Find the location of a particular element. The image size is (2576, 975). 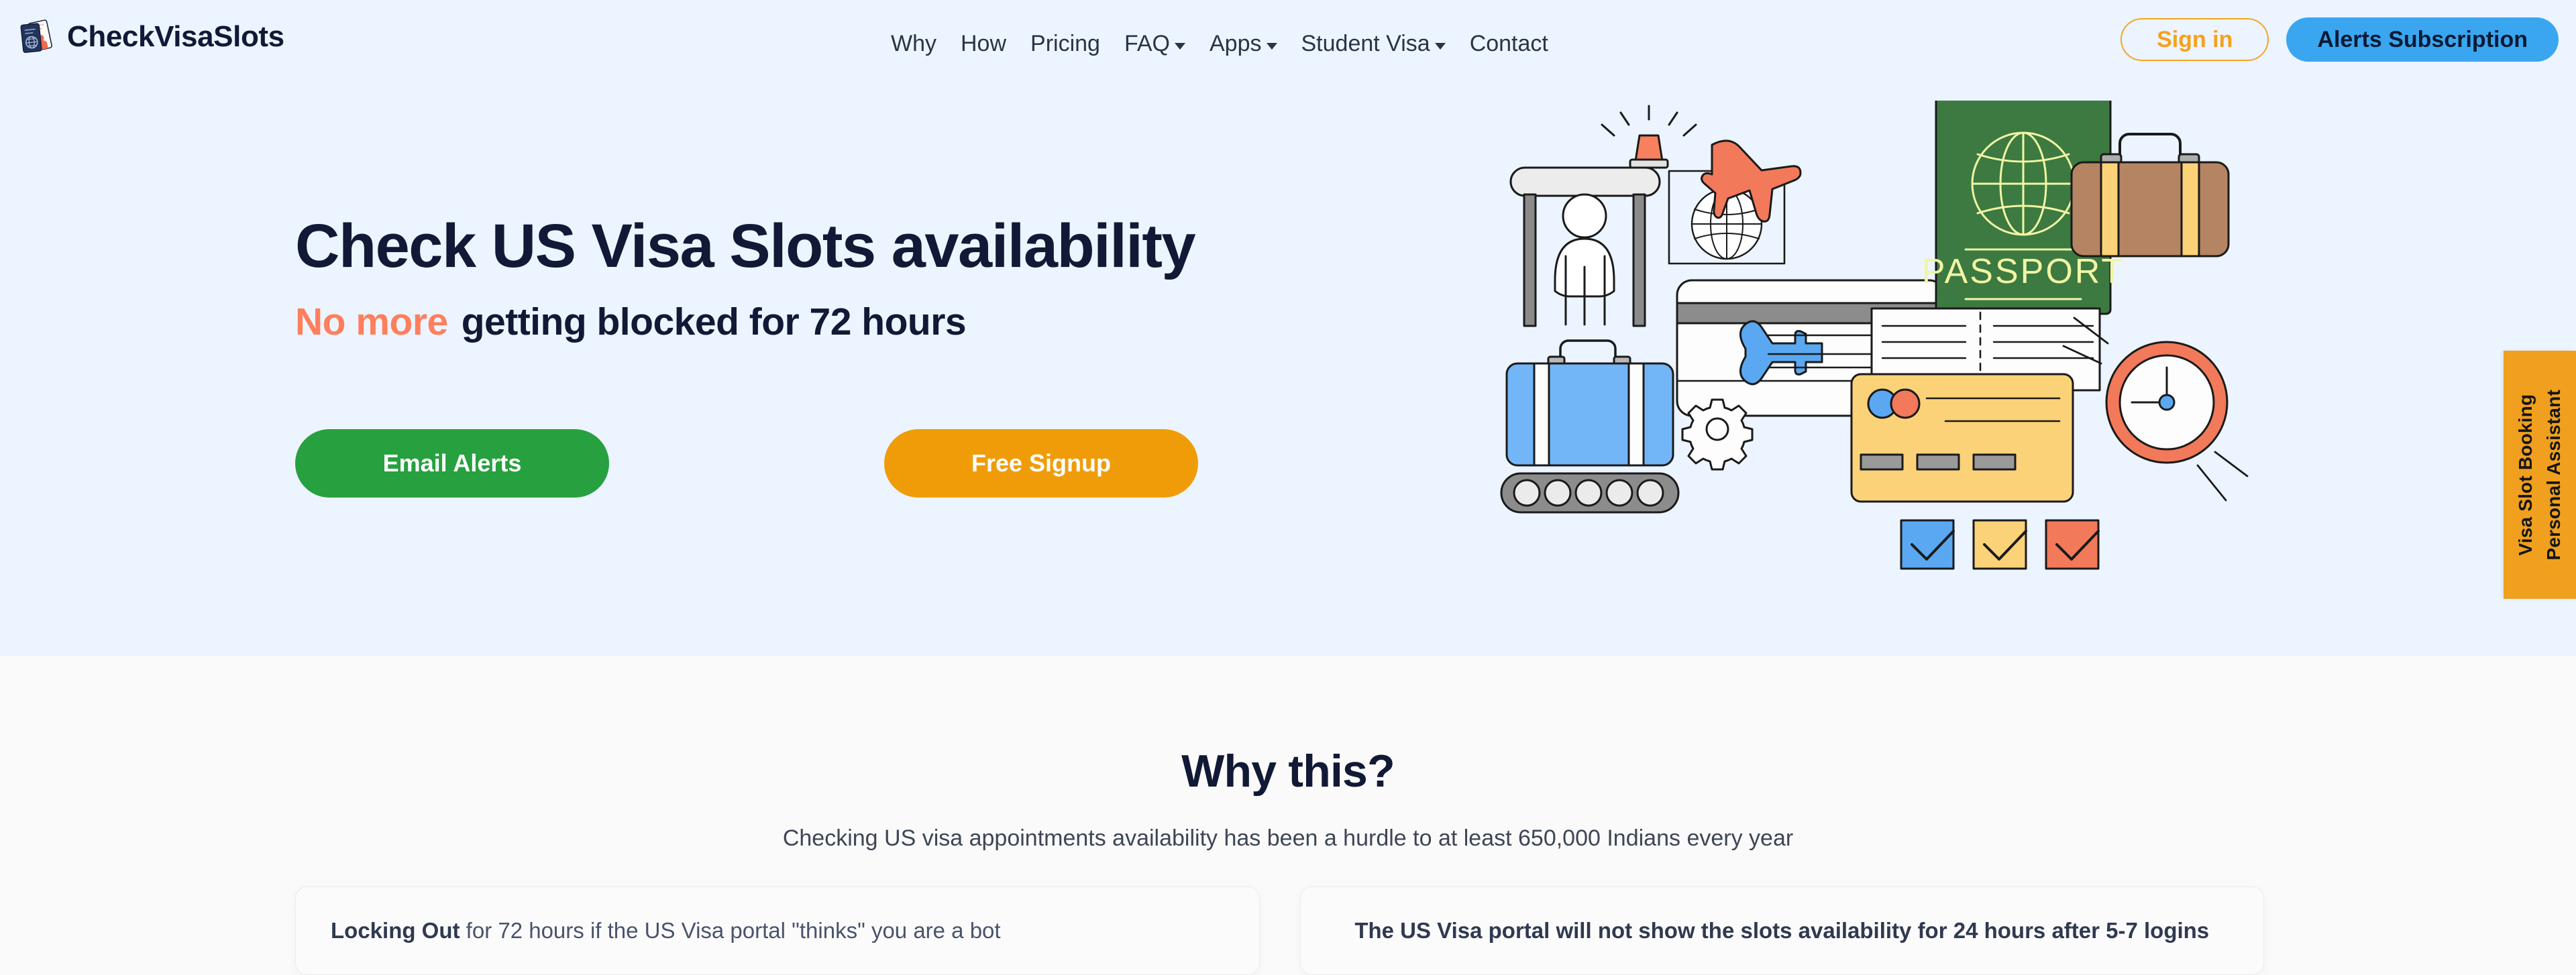

nav-actions: Sign in Alerts Subscription is located at coordinates (2340, 39).